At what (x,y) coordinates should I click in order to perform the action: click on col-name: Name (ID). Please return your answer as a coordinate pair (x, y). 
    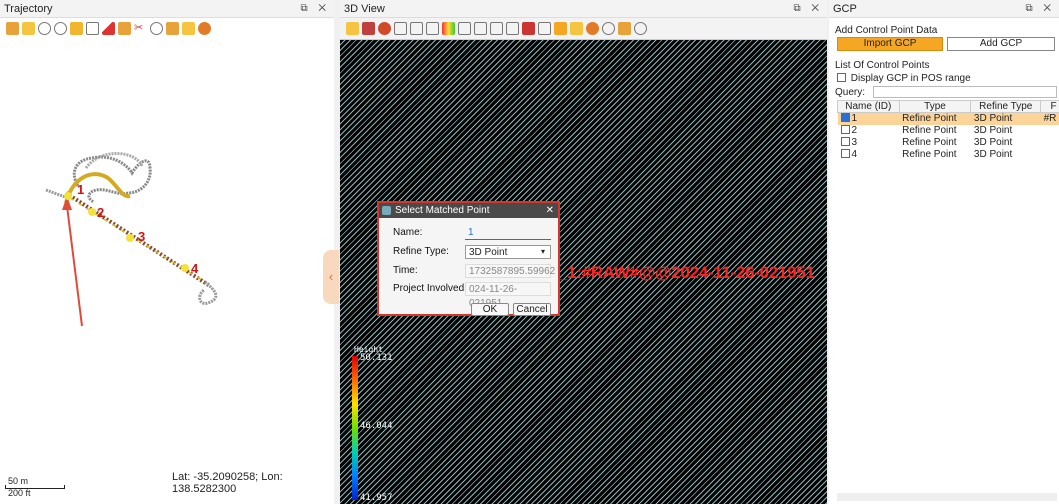
    Looking at the image, I should click on (868, 106).